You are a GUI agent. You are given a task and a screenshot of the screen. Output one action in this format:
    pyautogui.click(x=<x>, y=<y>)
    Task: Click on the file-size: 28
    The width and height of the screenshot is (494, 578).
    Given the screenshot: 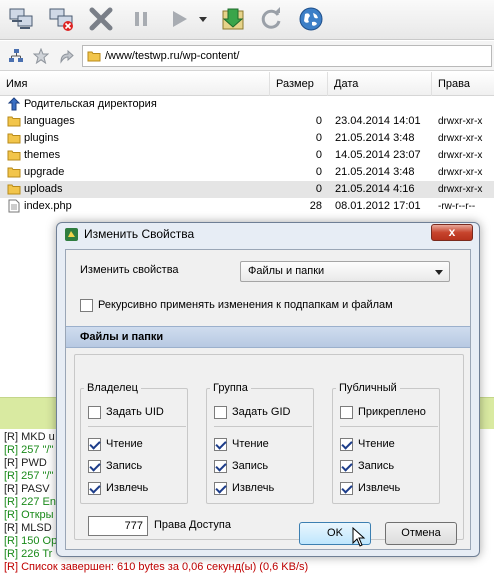 What is the action you would take?
    pyautogui.click(x=315, y=206)
    